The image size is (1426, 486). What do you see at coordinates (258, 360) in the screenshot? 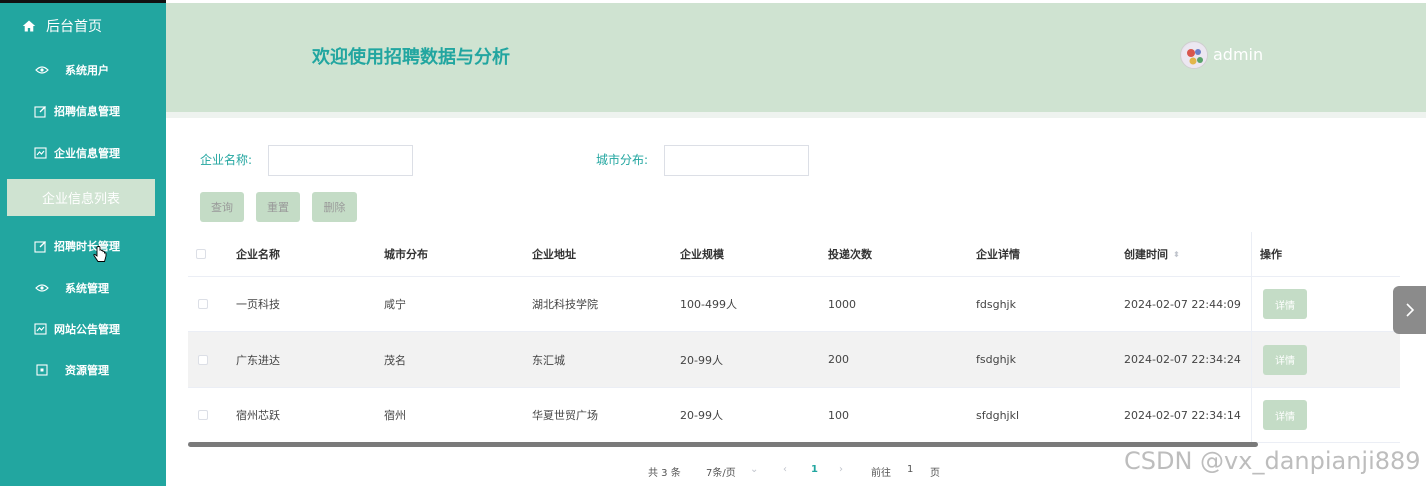
I see `cell-company-name: 广东进达` at bounding box center [258, 360].